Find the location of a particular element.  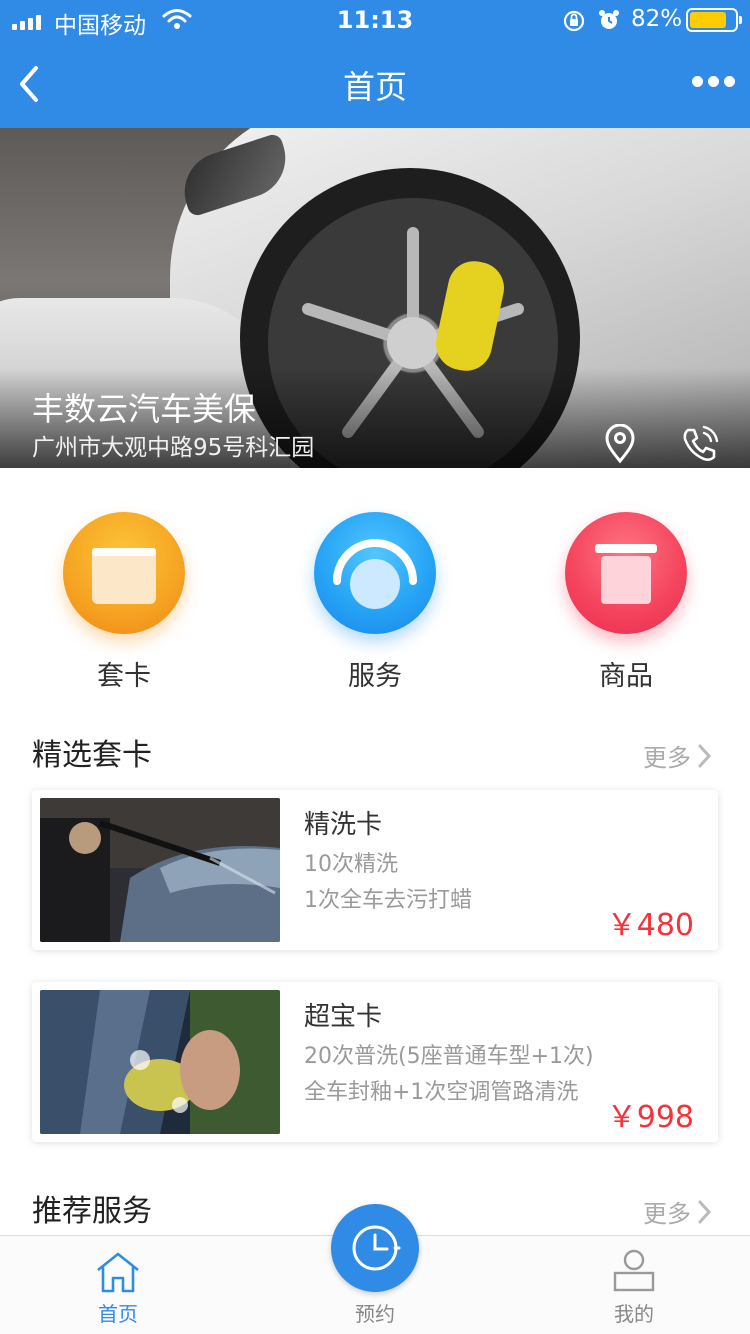

tab-mine: 我的 is located at coordinates (634, 1285).